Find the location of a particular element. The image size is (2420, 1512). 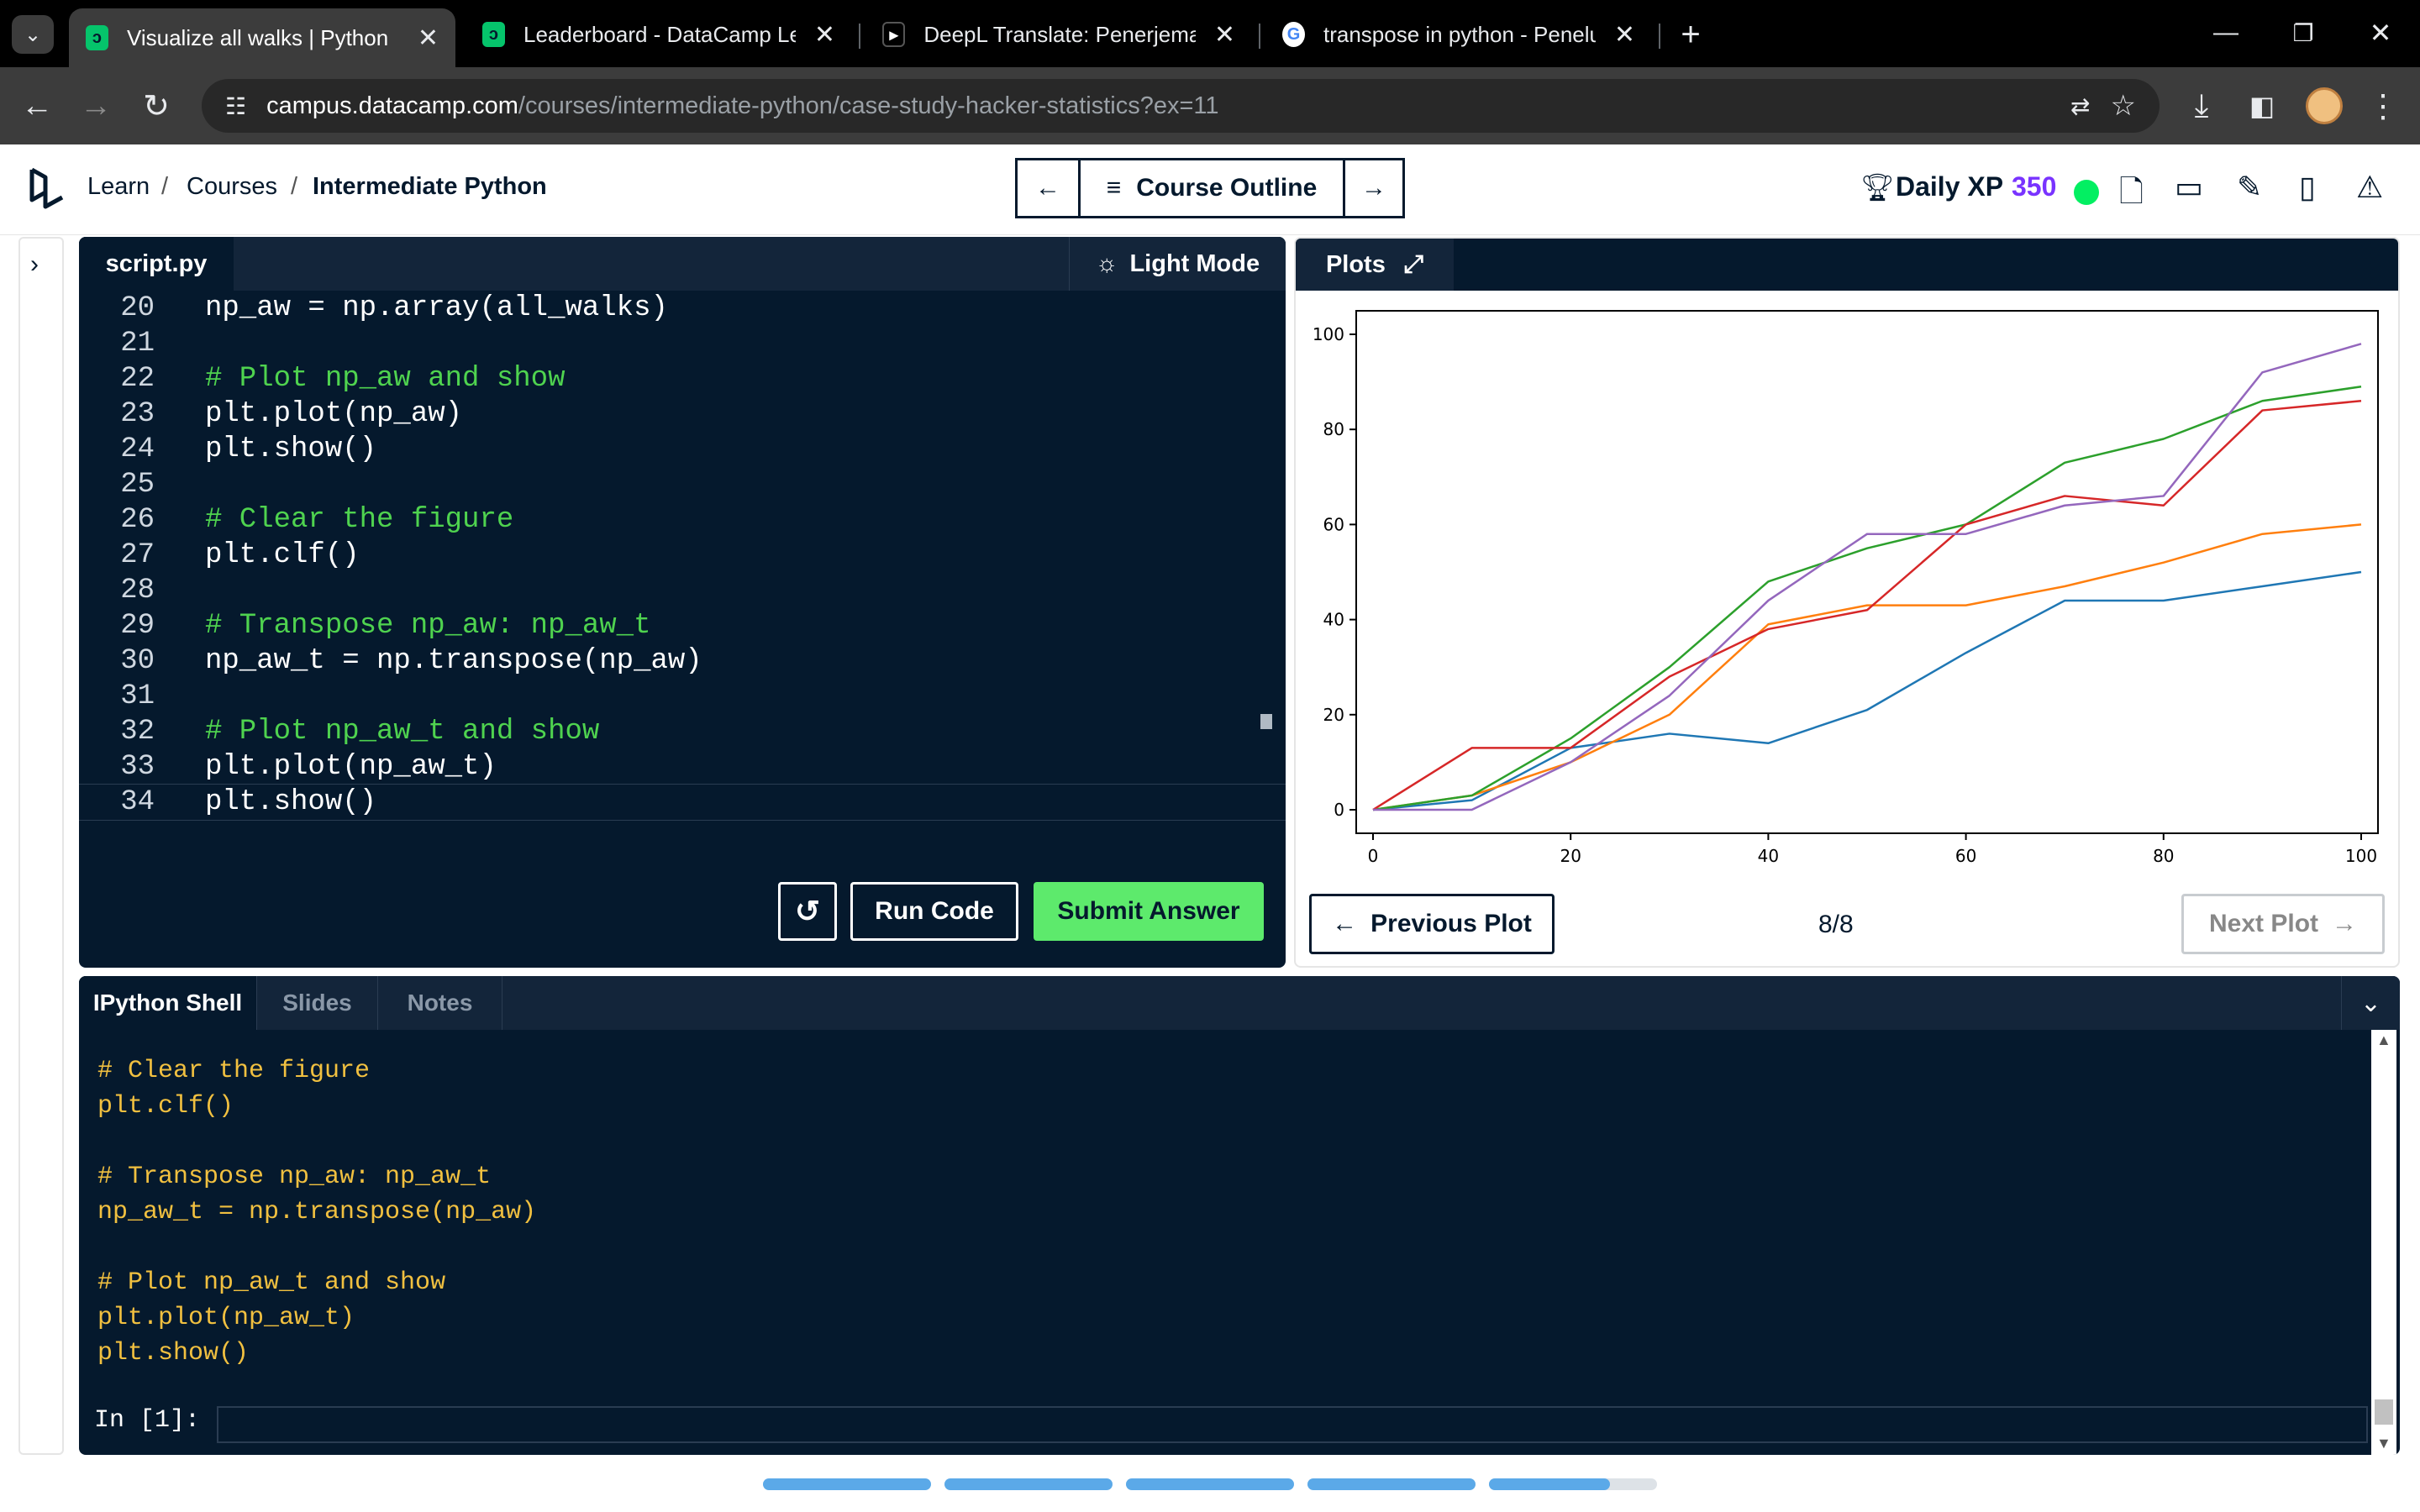

previous-plot-button: ← Previous Plot is located at coordinates (1432, 924).